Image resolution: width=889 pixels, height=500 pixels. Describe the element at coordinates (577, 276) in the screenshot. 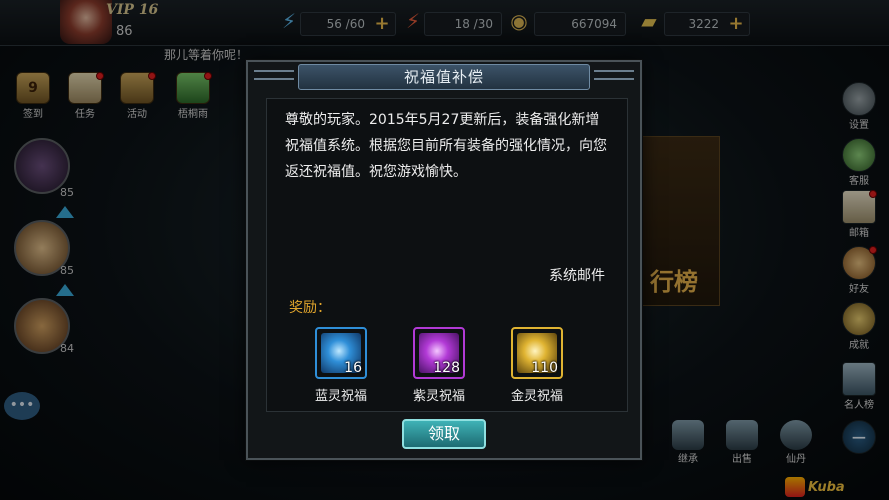

I see `mail-sender: 系统邮件` at that location.